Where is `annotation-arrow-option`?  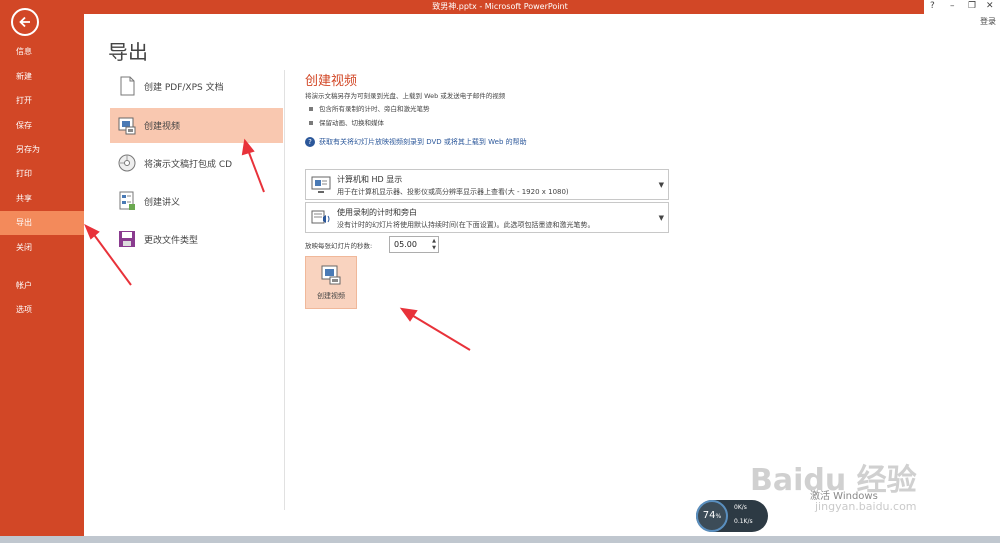
annotation-arrow-option is located at coordinates (256, 171).